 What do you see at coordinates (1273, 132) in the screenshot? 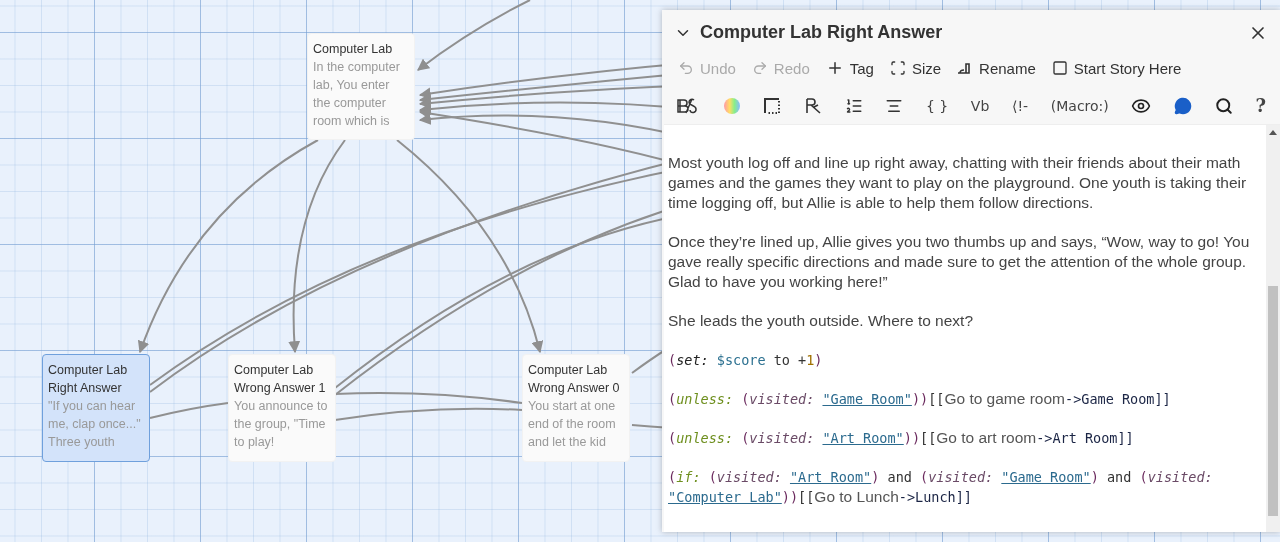
I see `scroll-up-icon` at bounding box center [1273, 132].